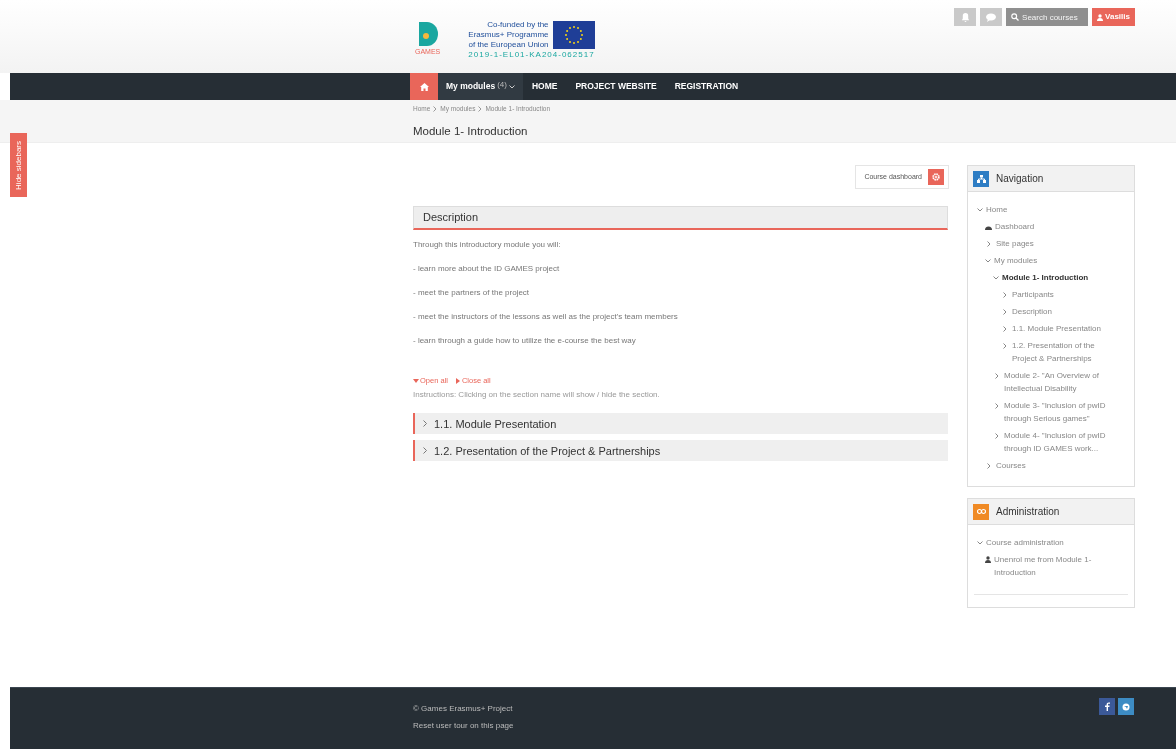 The width and height of the screenshot is (1176, 749). Describe the element at coordinates (518, 25) in the screenshot. I see `funding-text: Co-funded by the` at that location.